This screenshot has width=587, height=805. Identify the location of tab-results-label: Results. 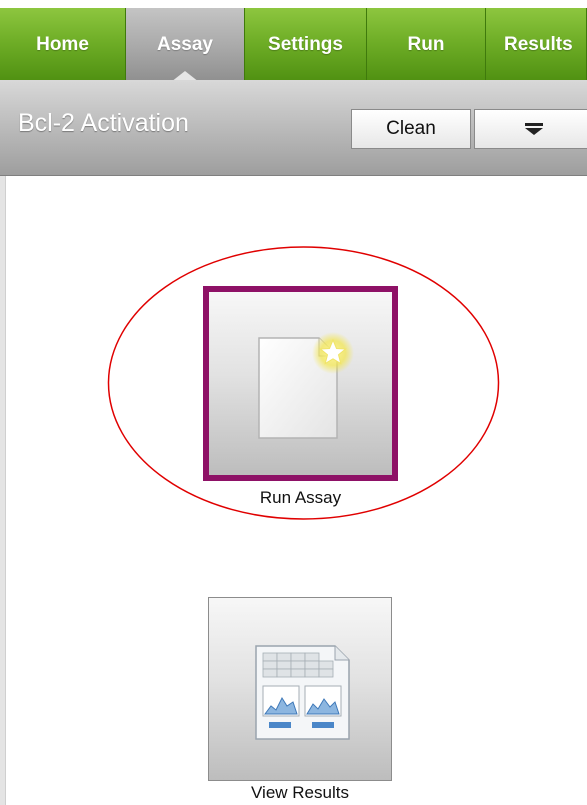
(538, 44).